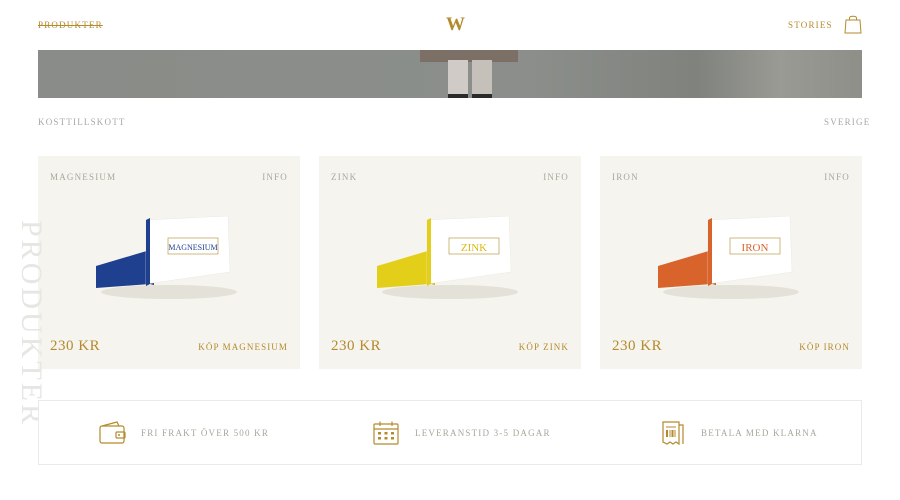 Image resolution: width=900 pixels, height=500 pixels. What do you see at coordinates (386, 433) in the screenshot?
I see `calendar-icon` at bounding box center [386, 433].